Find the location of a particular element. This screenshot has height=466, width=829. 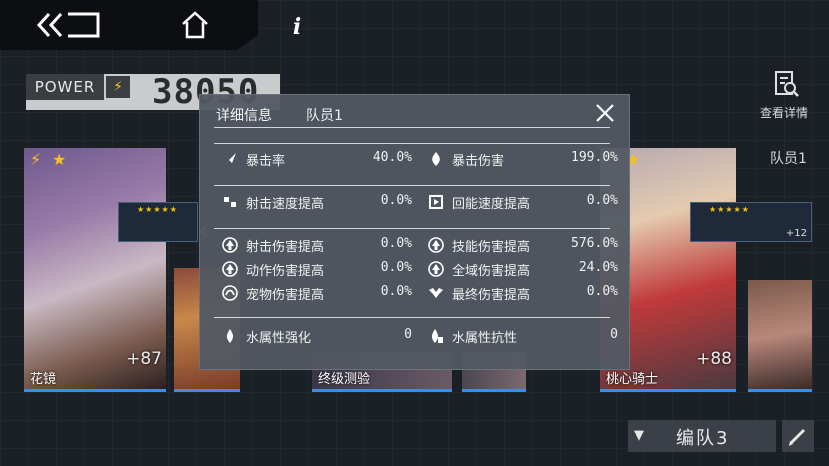

stat-pet-damage: 宠物伤害提高 0.0% is located at coordinates (317, 293).